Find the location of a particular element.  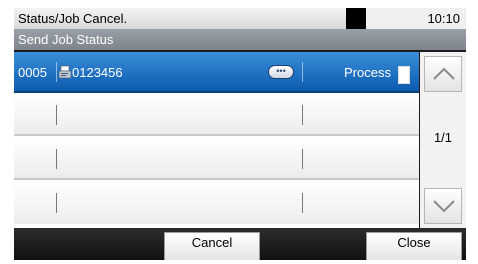

cancel-button: Cancel is located at coordinates (212, 246).